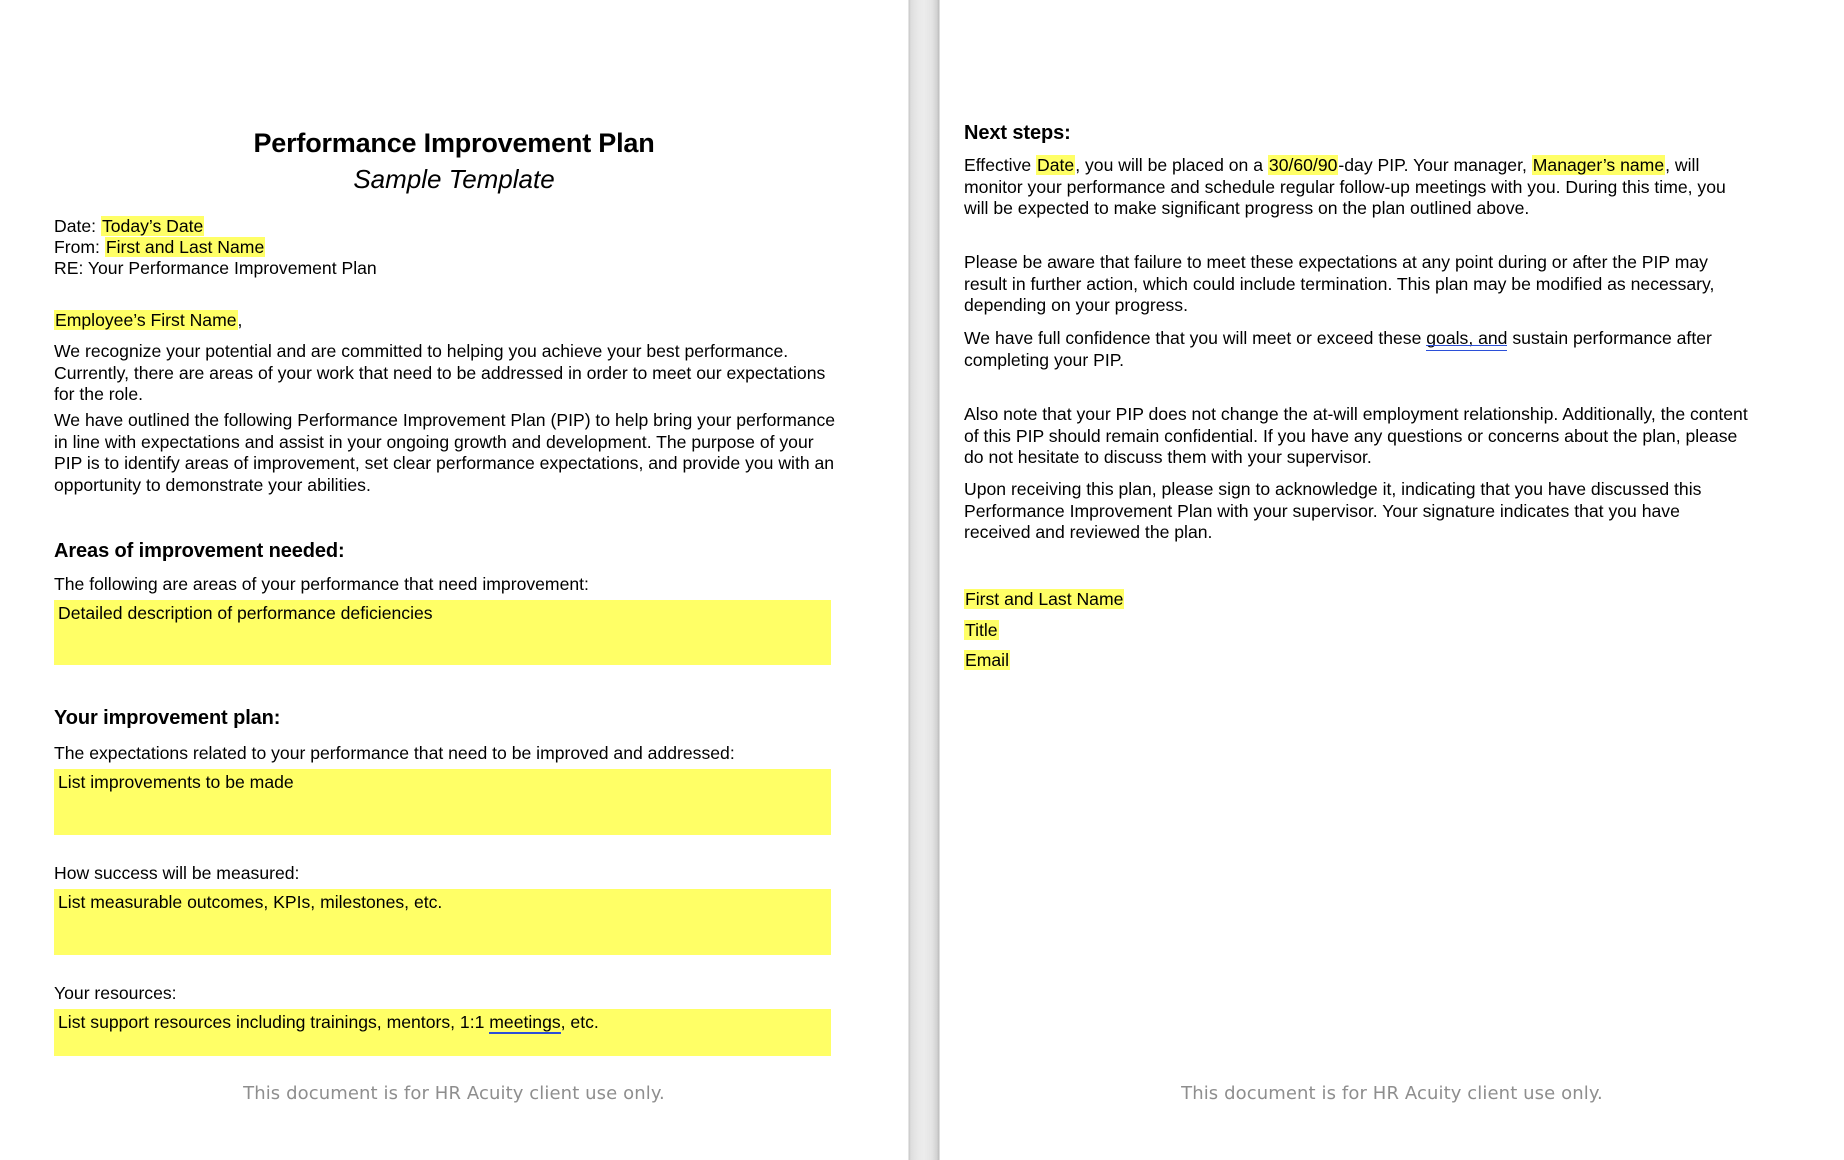 The image size is (1844, 1160). What do you see at coordinates (215, 268) in the screenshot?
I see `meta-re-line: RE: Your Performance Improvement Plan` at bounding box center [215, 268].